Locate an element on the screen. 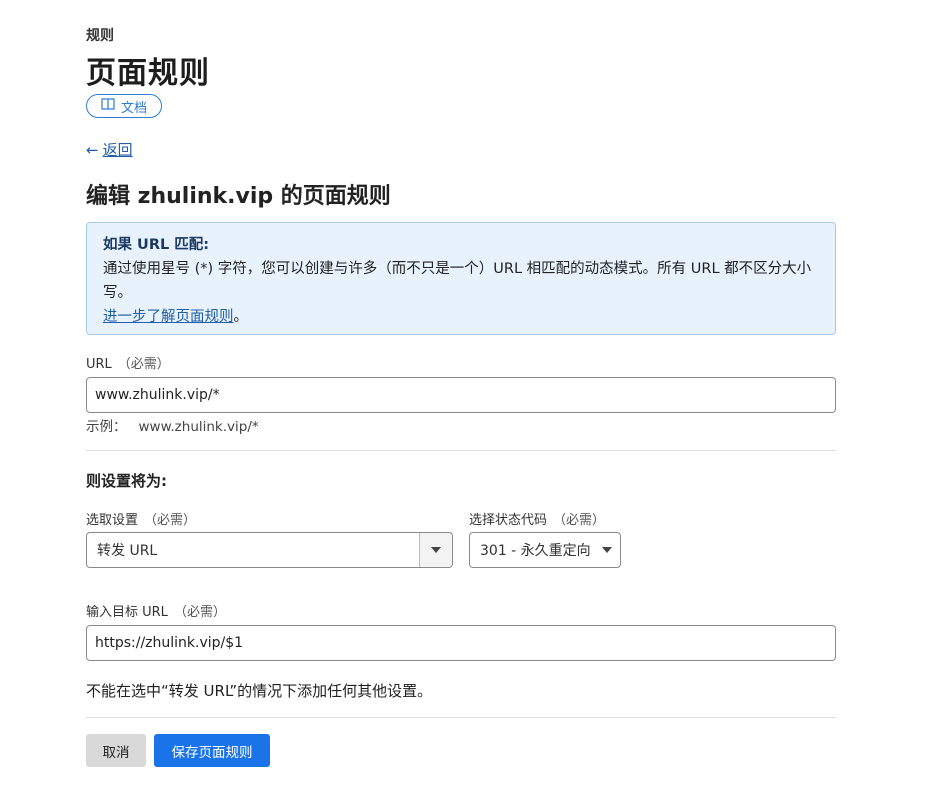  url-hint: 示例： www.zhulink.vip/* is located at coordinates (172, 425).